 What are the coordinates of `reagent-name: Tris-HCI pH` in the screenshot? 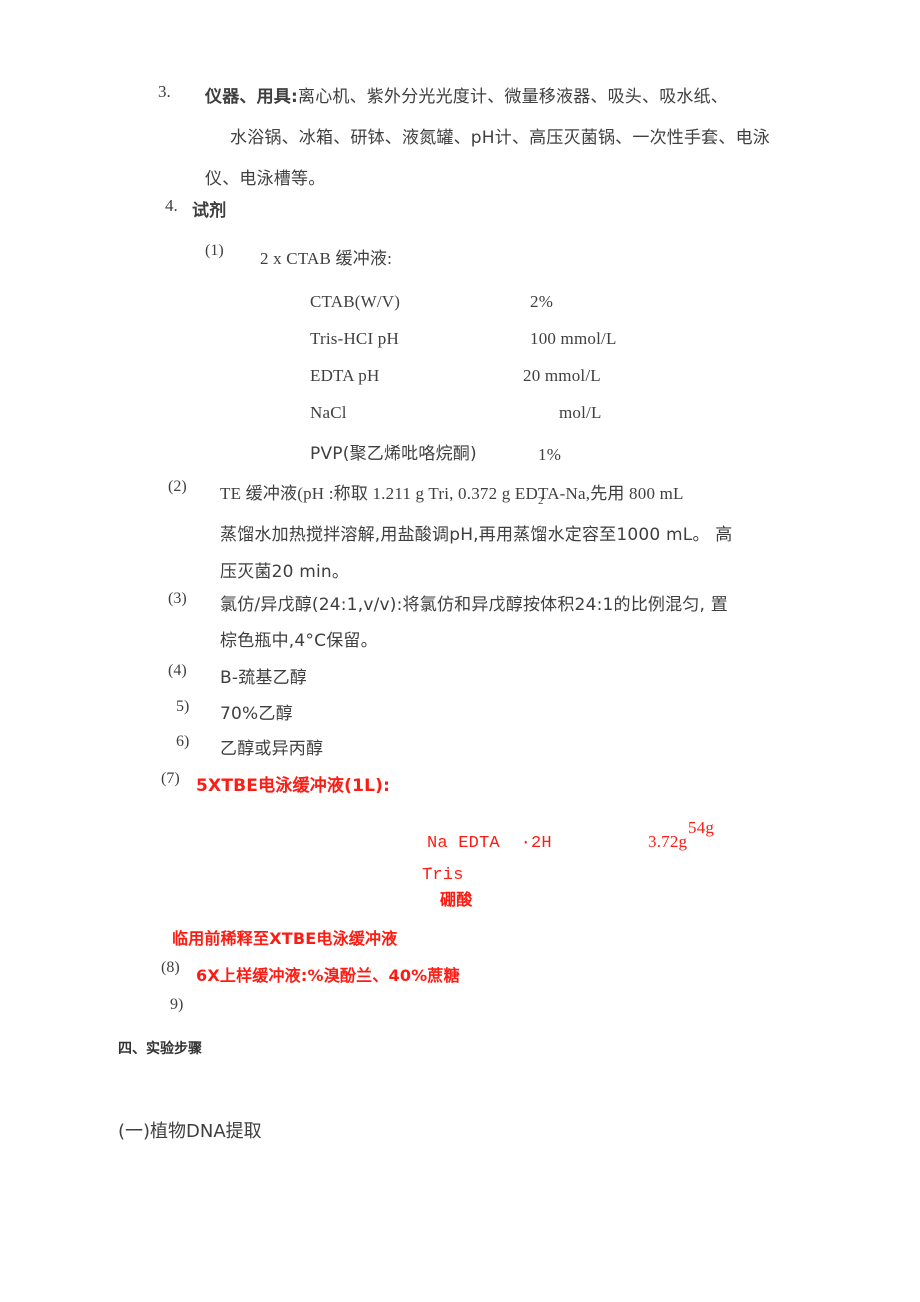 It's located at (354, 338).